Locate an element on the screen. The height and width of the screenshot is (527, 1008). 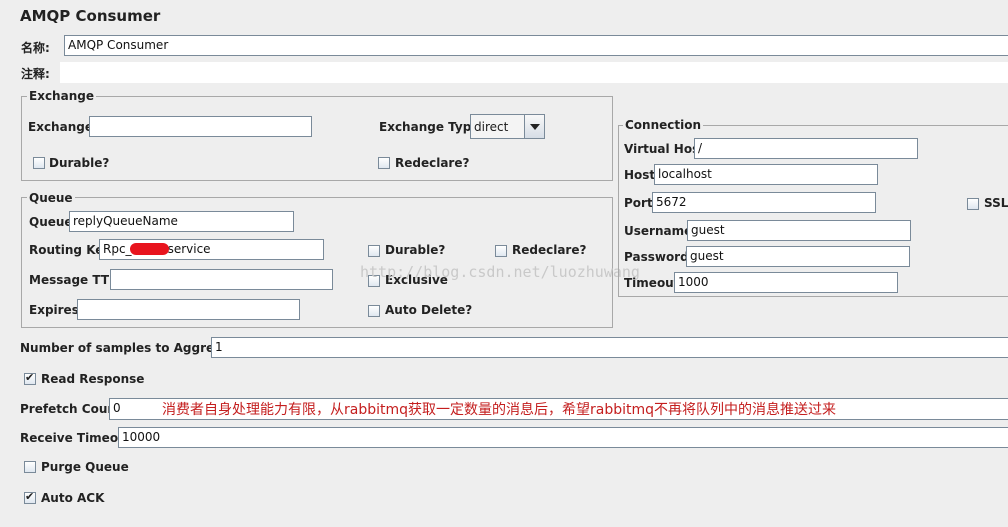
ssl-label: SSL is located at coordinates (996, 203).